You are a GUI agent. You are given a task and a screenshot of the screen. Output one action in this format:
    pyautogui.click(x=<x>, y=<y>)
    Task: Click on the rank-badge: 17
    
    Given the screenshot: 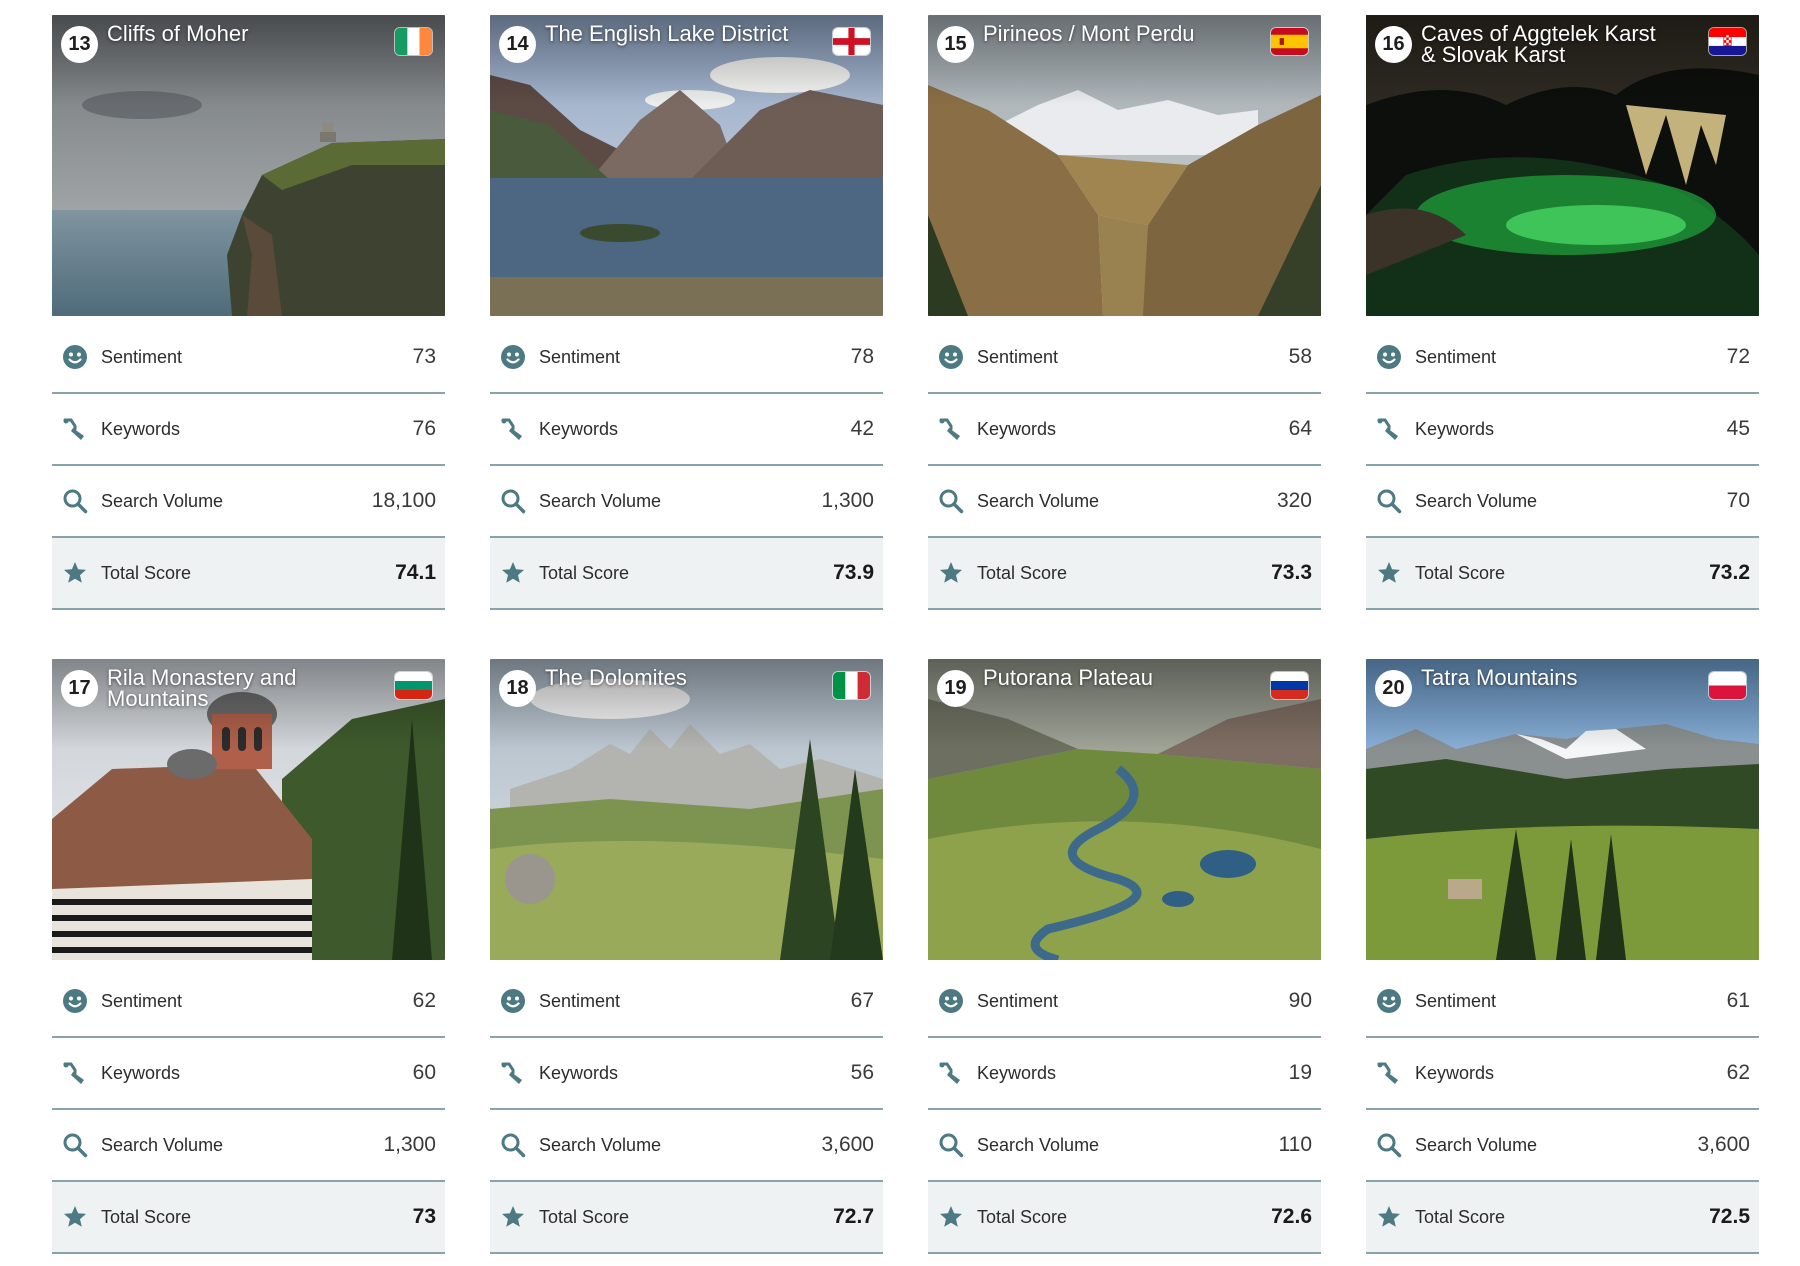 What is the action you would take?
    pyautogui.click(x=79, y=688)
    